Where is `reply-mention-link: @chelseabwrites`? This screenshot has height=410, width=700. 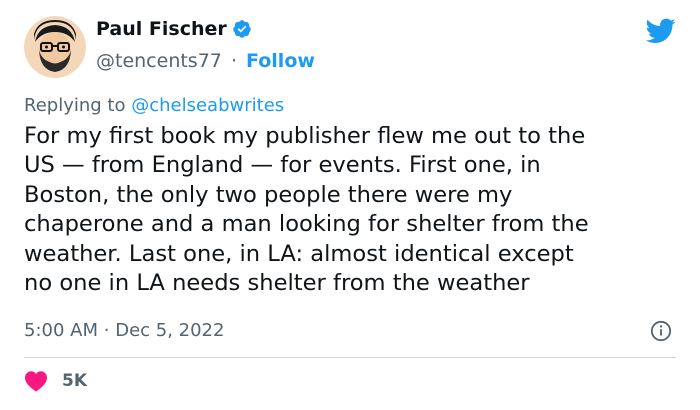
reply-mention-link: @chelseabwrites is located at coordinates (207, 105).